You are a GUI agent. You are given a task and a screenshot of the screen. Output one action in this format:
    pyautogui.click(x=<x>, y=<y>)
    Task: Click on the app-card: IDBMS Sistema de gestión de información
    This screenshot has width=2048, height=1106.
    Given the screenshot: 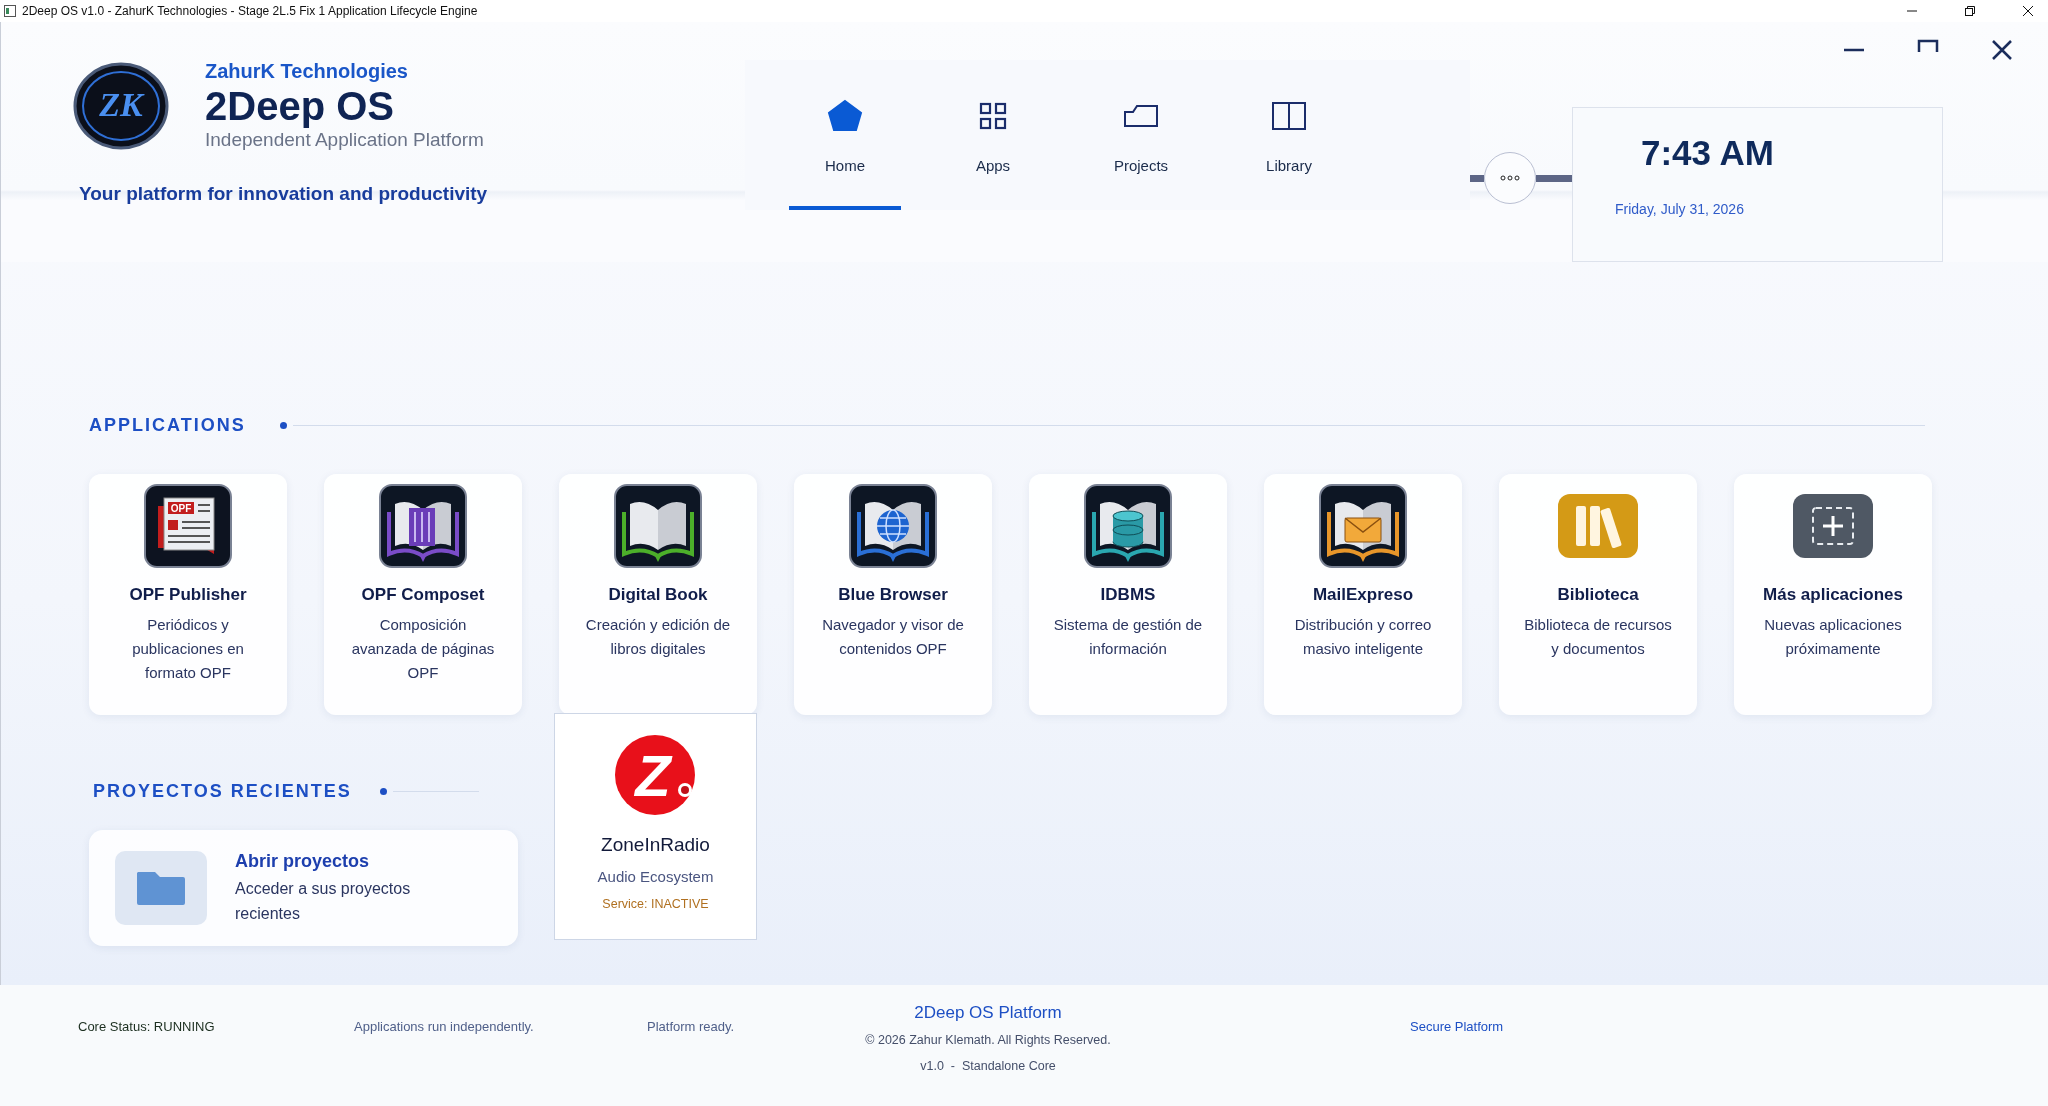 What is the action you would take?
    pyautogui.click(x=1128, y=594)
    